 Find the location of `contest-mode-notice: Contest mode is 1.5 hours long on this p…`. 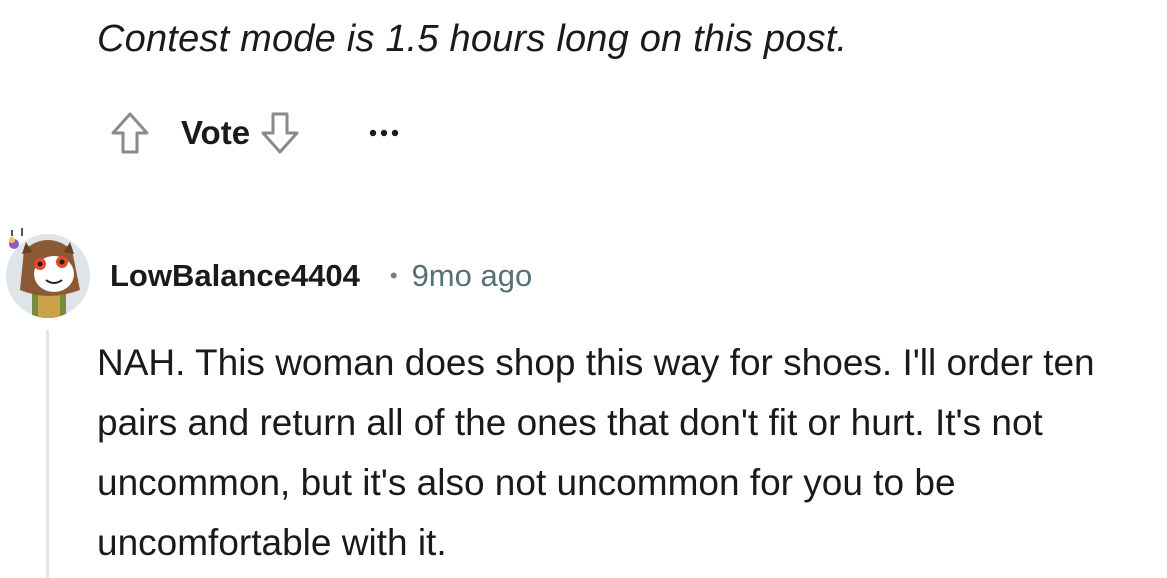

contest-mode-notice: Contest mode is 1.5 hours long on this p… is located at coordinates (472, 39).